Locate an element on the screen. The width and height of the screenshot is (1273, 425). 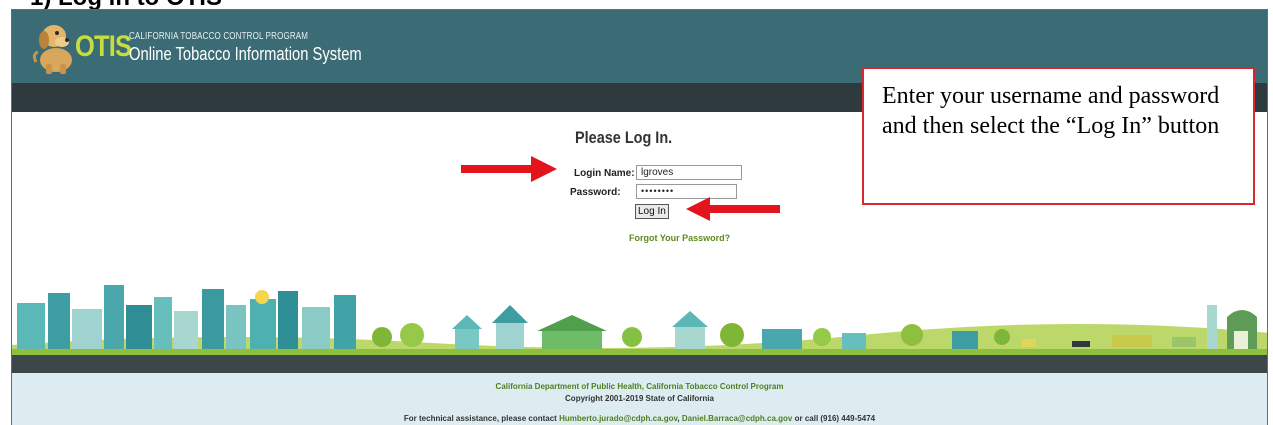
page-title: Please Log In. is located at coordinates (624, 137).